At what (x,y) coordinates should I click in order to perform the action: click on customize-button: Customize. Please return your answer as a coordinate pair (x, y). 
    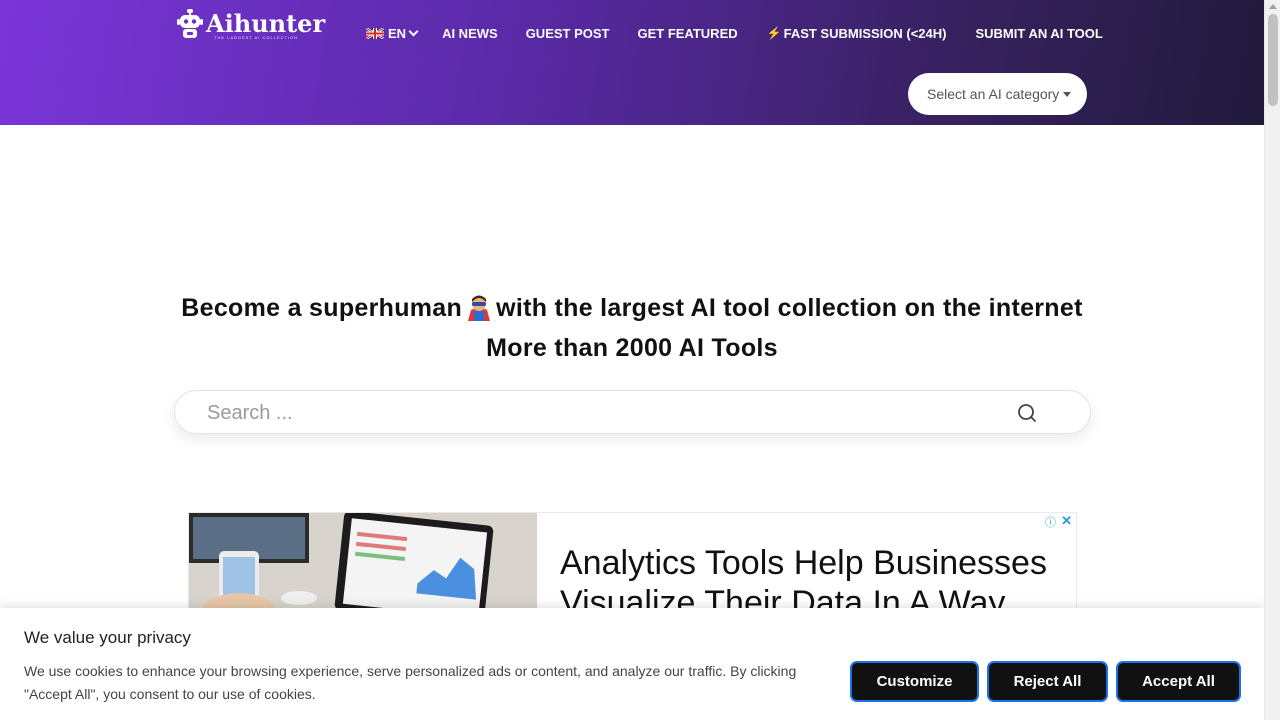
    Looking at the image, I should click on (914, 681).